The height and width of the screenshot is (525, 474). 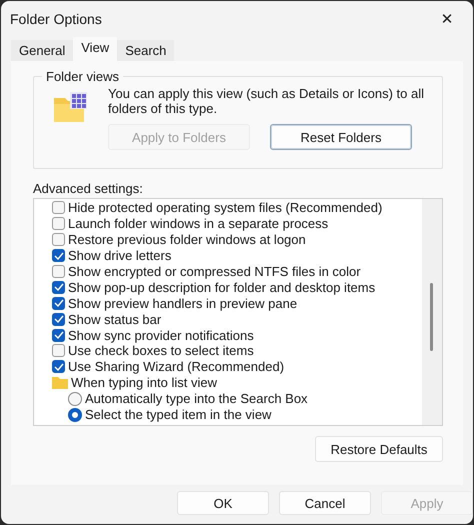 I want to click on scrollbar-thumb, so click(x=431, y=317).